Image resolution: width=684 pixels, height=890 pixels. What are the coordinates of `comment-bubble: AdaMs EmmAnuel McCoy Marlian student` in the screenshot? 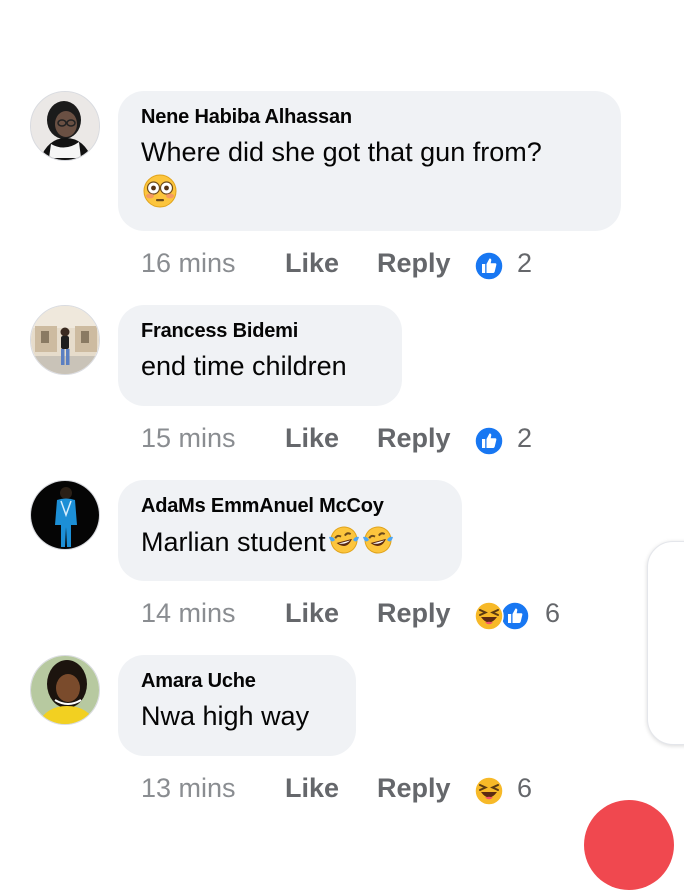 It's located at (290, 530).